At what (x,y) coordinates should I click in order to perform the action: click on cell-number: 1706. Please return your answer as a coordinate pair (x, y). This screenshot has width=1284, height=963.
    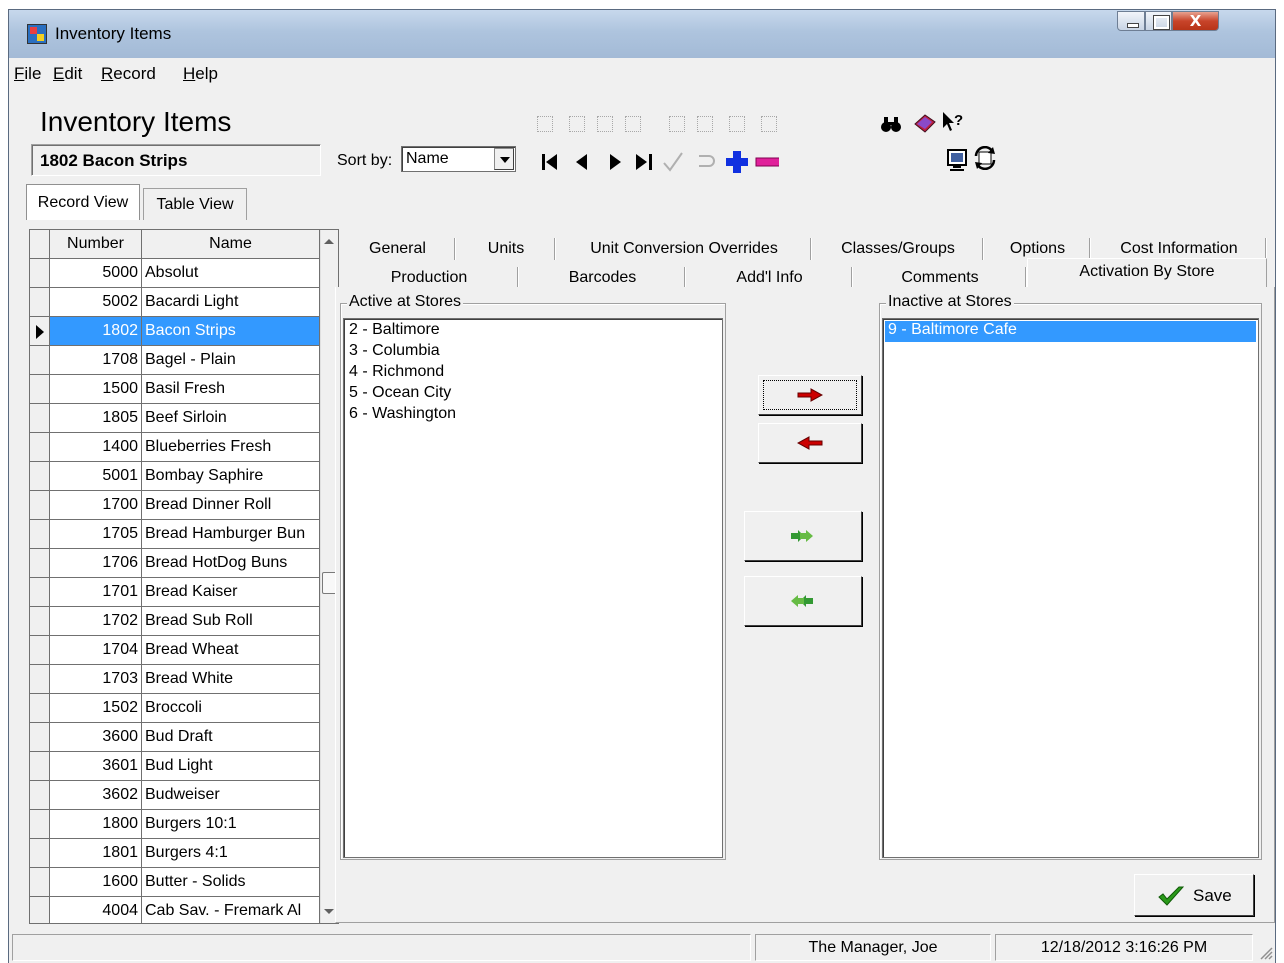
    Looking at the image, I should click on (96, 563).